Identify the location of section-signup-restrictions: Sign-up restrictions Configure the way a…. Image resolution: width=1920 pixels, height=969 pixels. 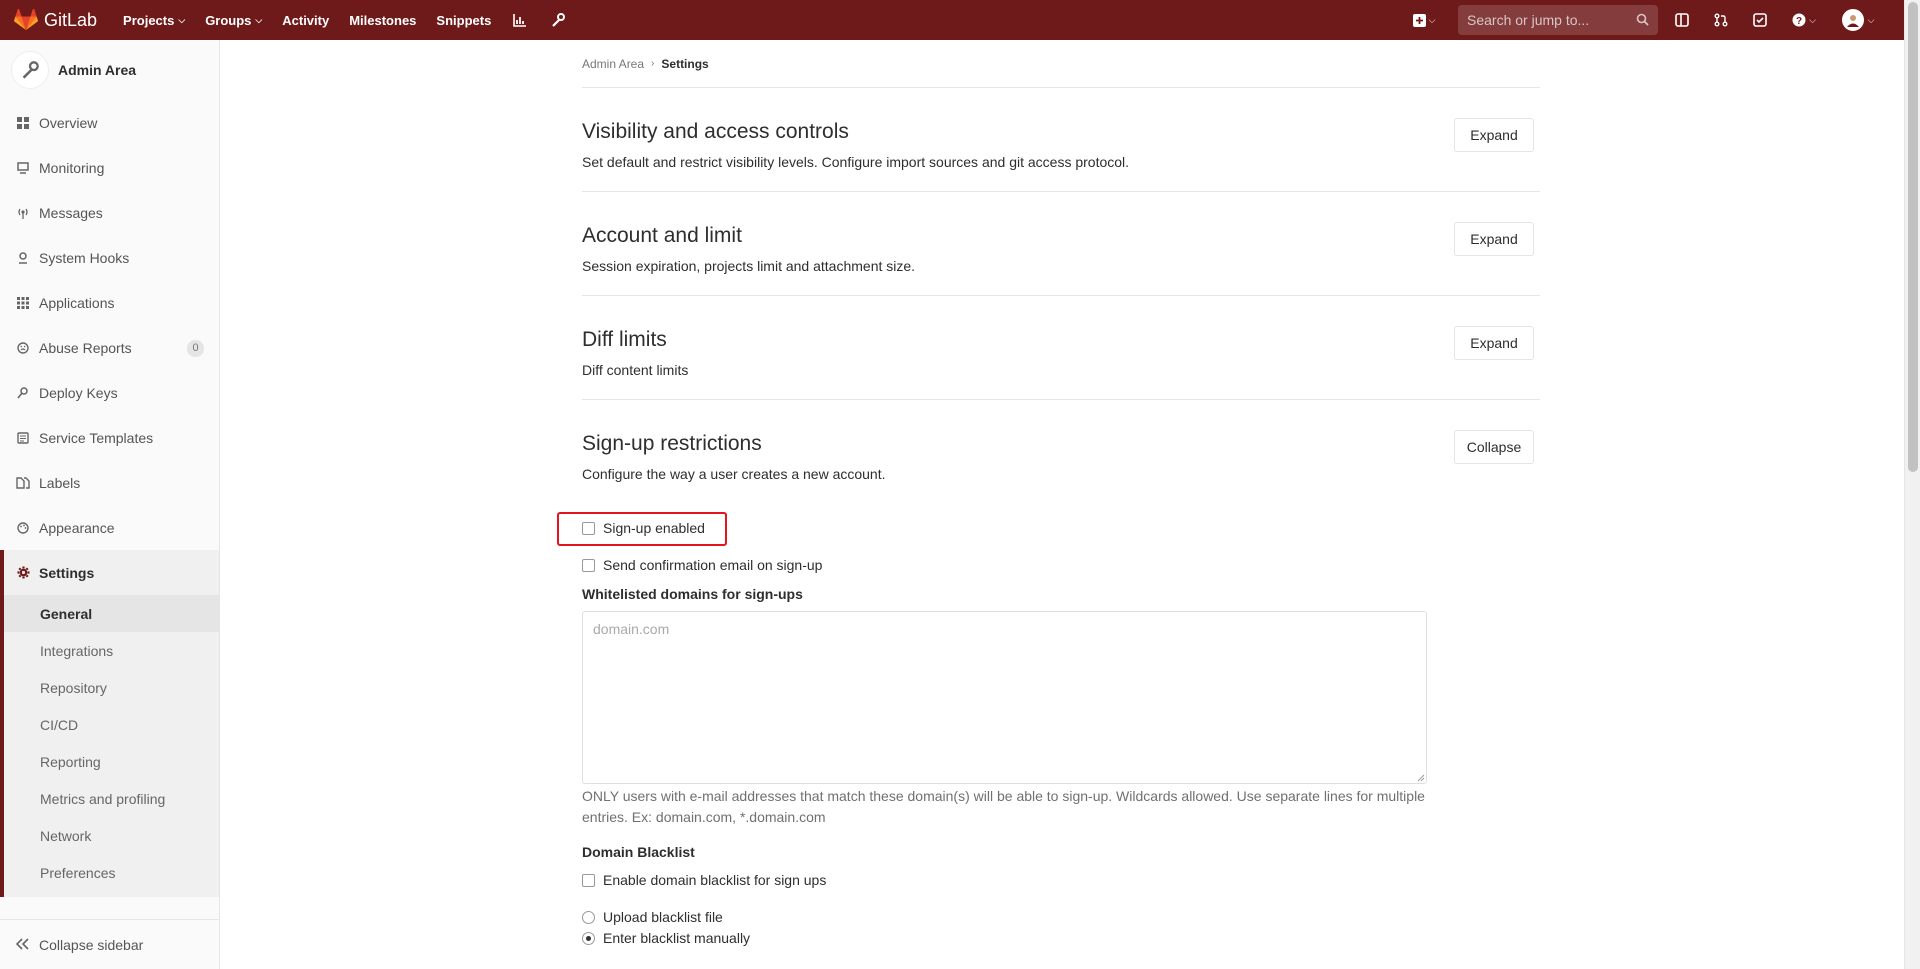
(1061, 455).